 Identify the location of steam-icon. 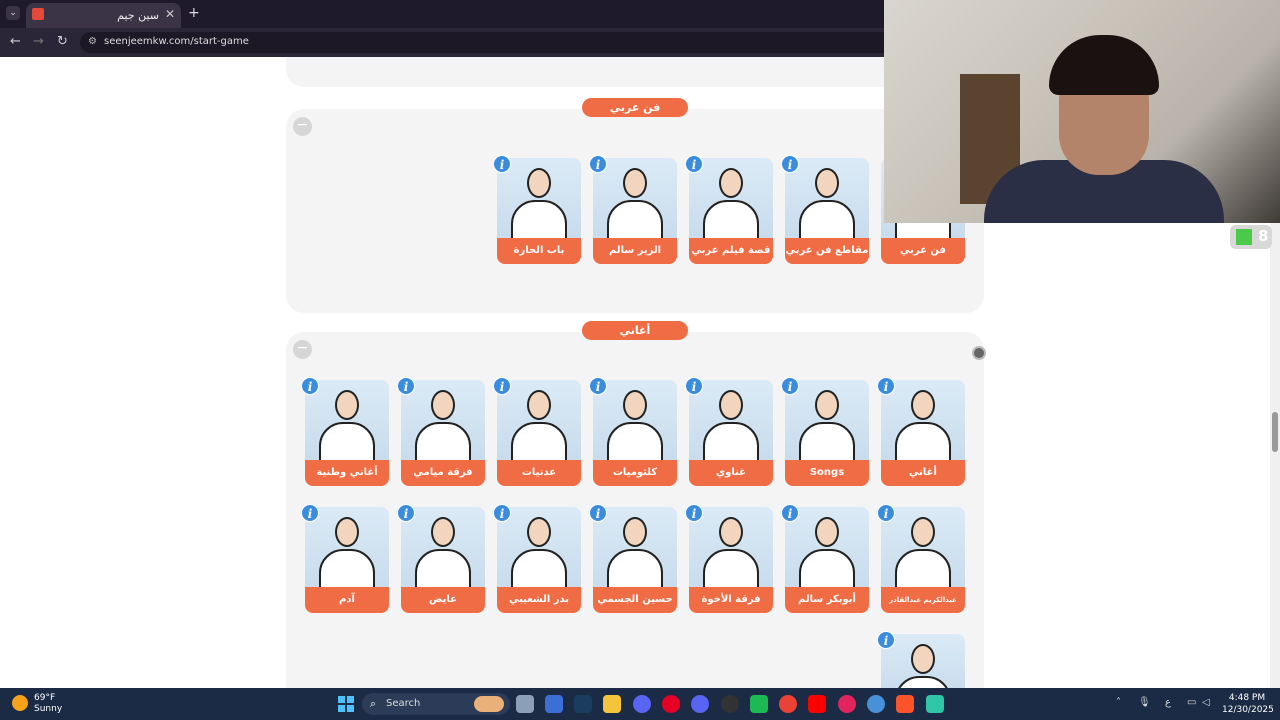
(583, 704).